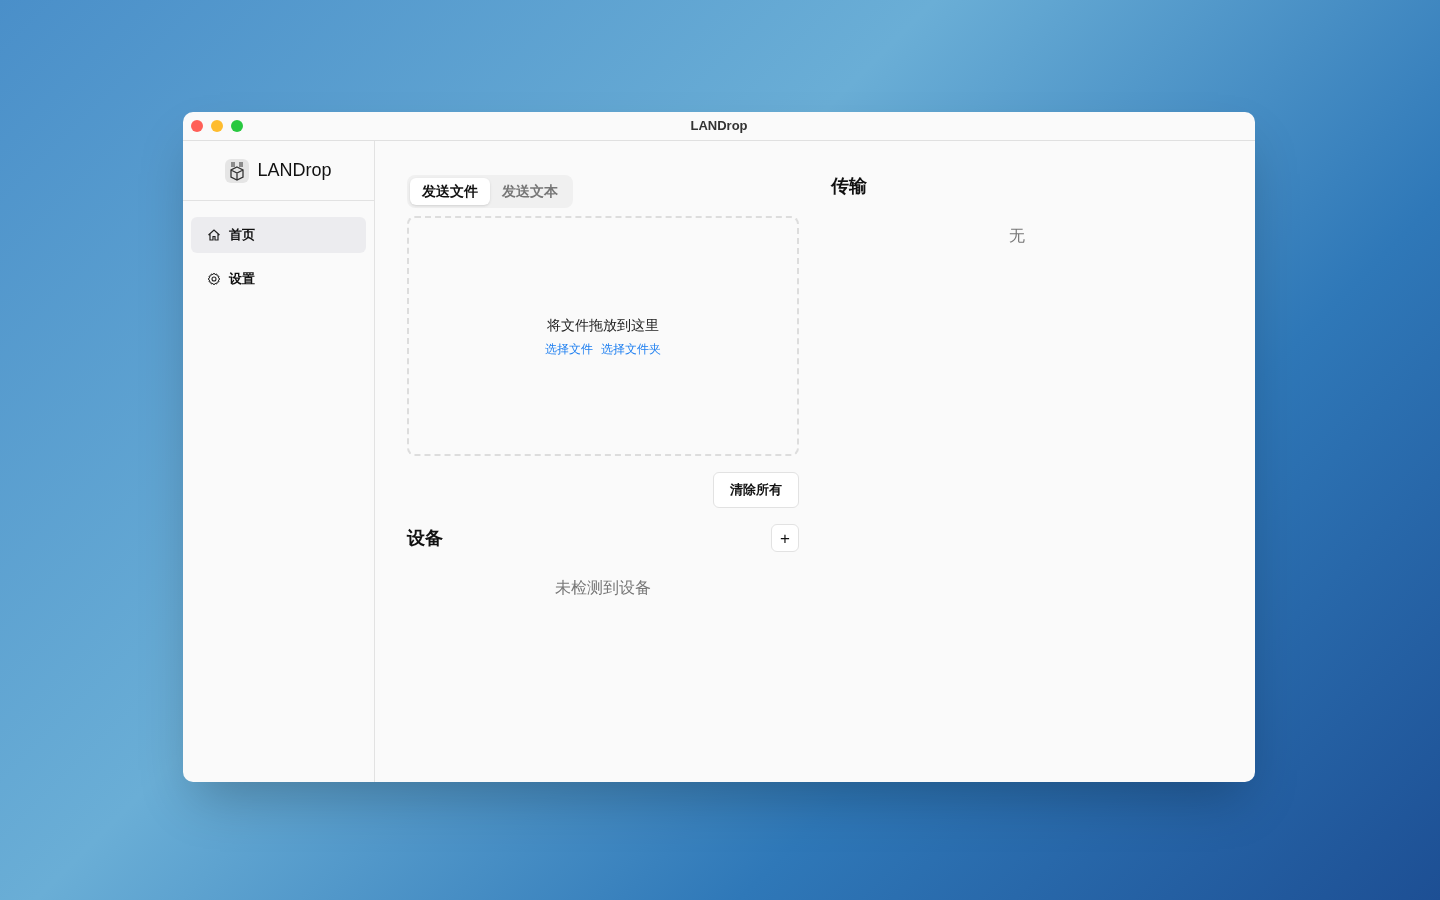 Image resolution: width=1440 pixels, height=900 pixels. Describe the element at coordinates (197, 126) in the screenshot. I see `close-button` at that location.